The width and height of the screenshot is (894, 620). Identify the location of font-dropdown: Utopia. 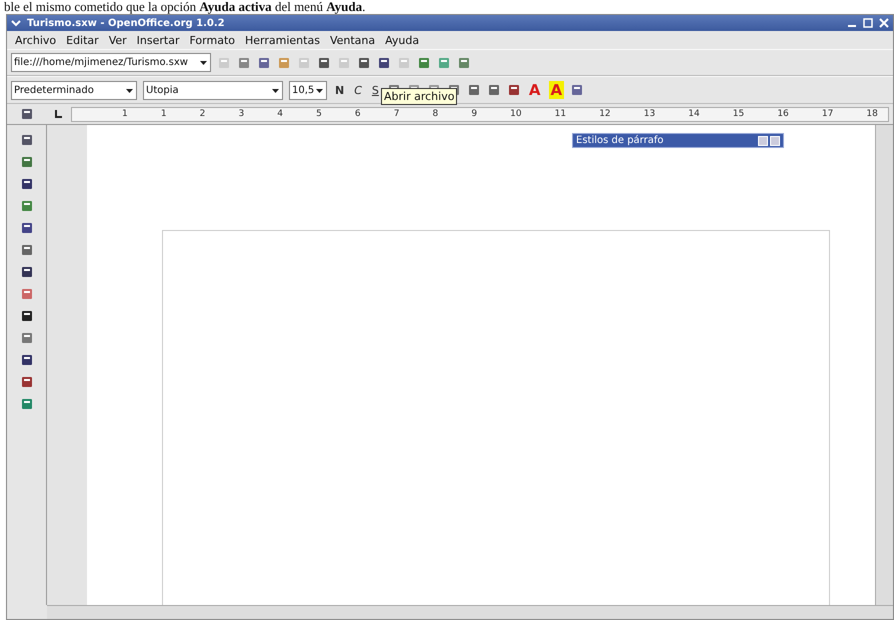
(213, 90).